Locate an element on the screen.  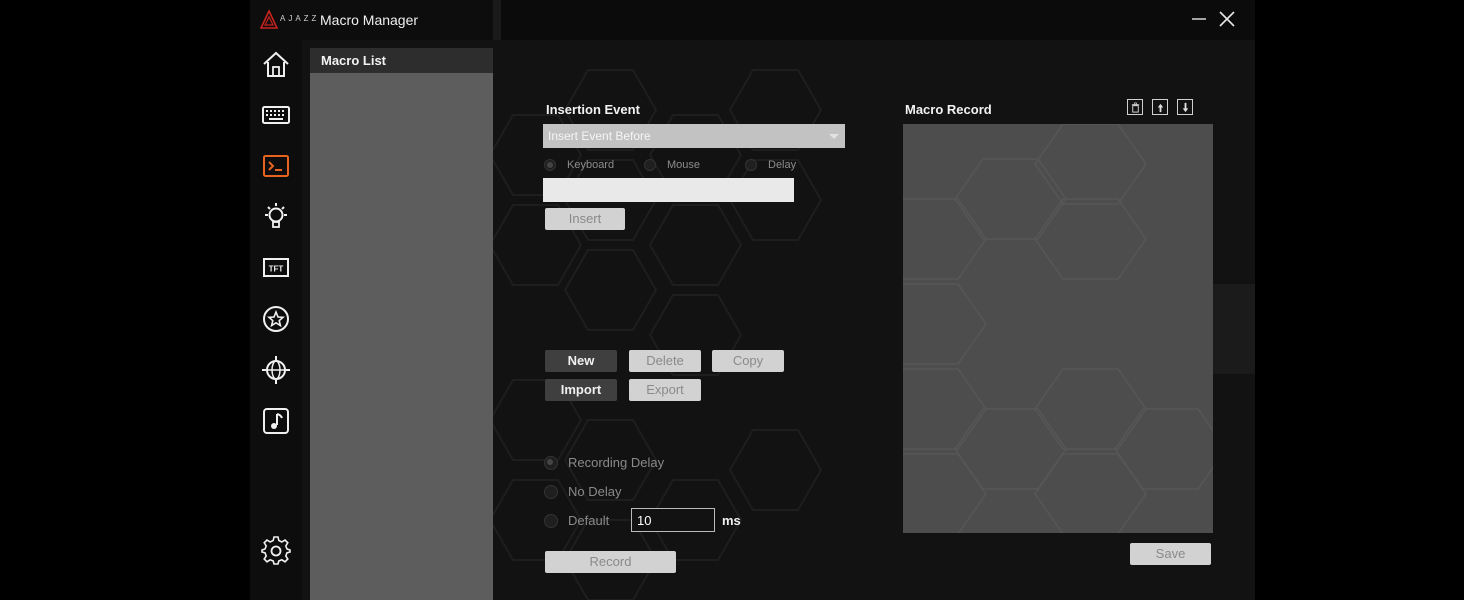
minimize-icon is located at coordinates (1199, 19).